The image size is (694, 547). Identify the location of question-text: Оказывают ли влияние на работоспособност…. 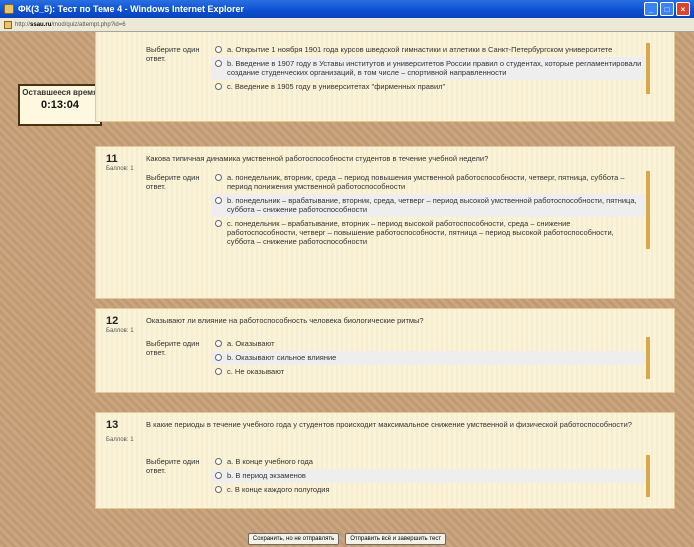
(285, 320).